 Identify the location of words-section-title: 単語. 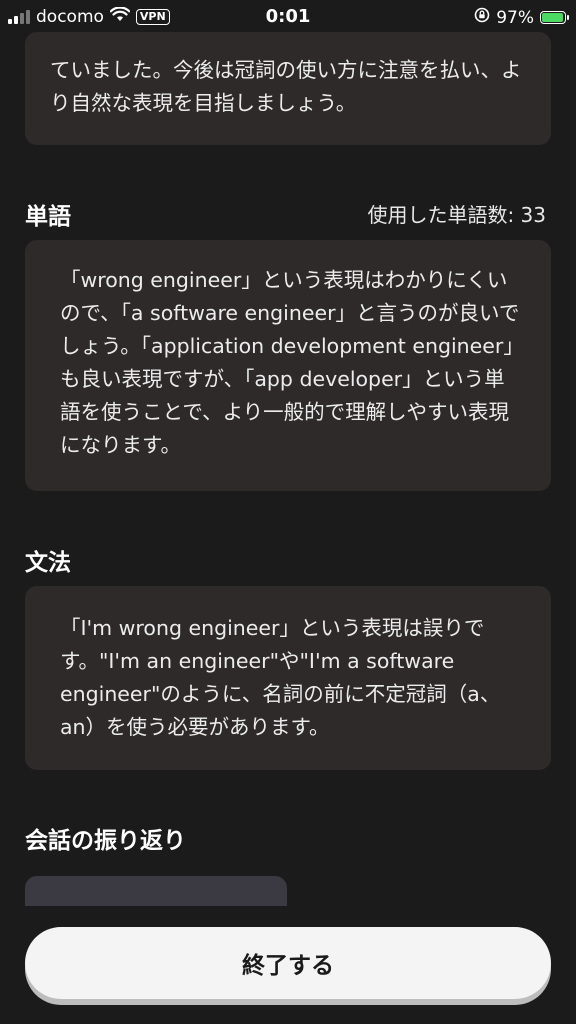
(48, 217).